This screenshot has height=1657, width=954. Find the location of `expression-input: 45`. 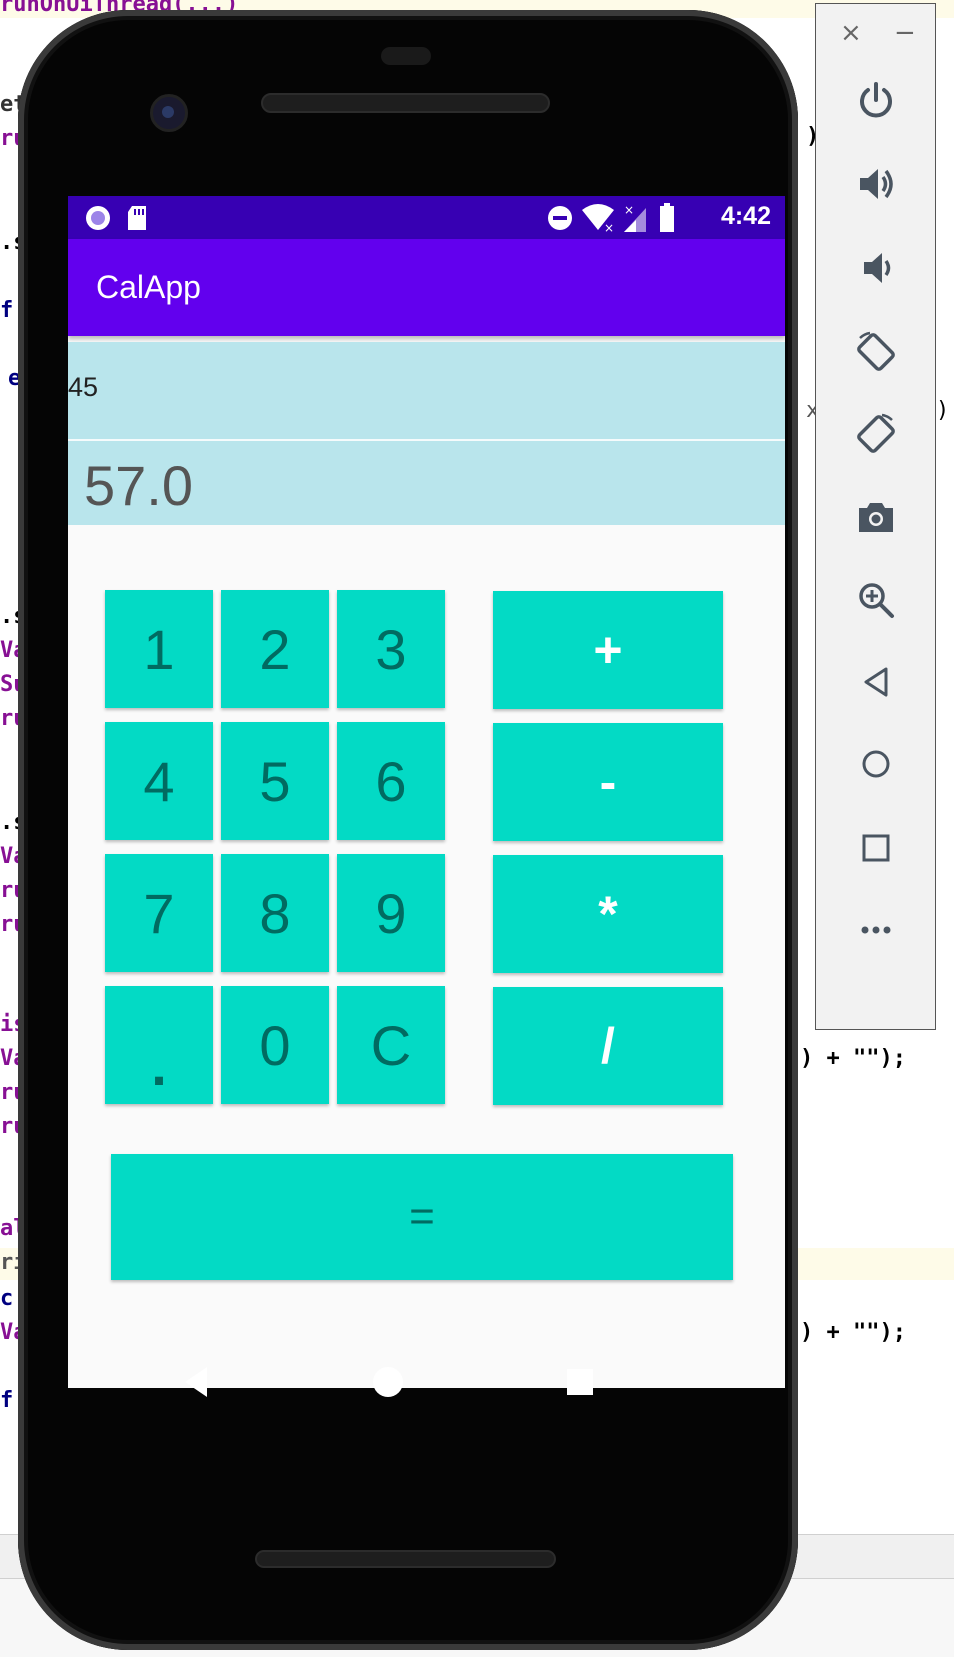

expression-input: 45 is located at coordinates (426, 390).